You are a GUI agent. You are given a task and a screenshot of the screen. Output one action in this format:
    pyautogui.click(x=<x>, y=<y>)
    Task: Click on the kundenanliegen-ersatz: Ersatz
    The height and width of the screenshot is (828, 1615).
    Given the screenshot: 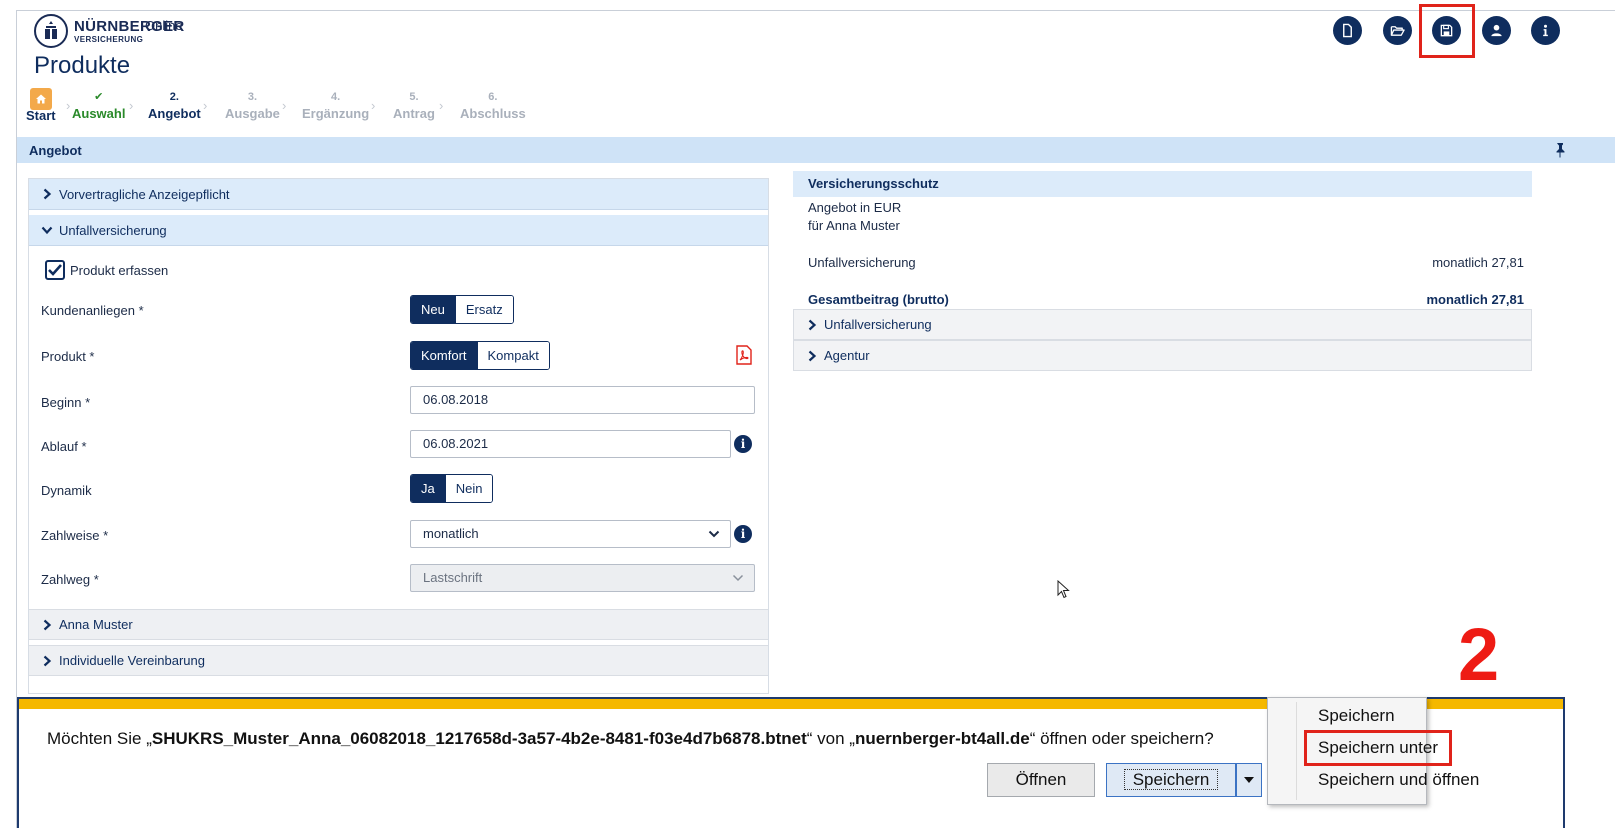 What is the action you would take?
    pyautogui.click(x=483, y=309)
    